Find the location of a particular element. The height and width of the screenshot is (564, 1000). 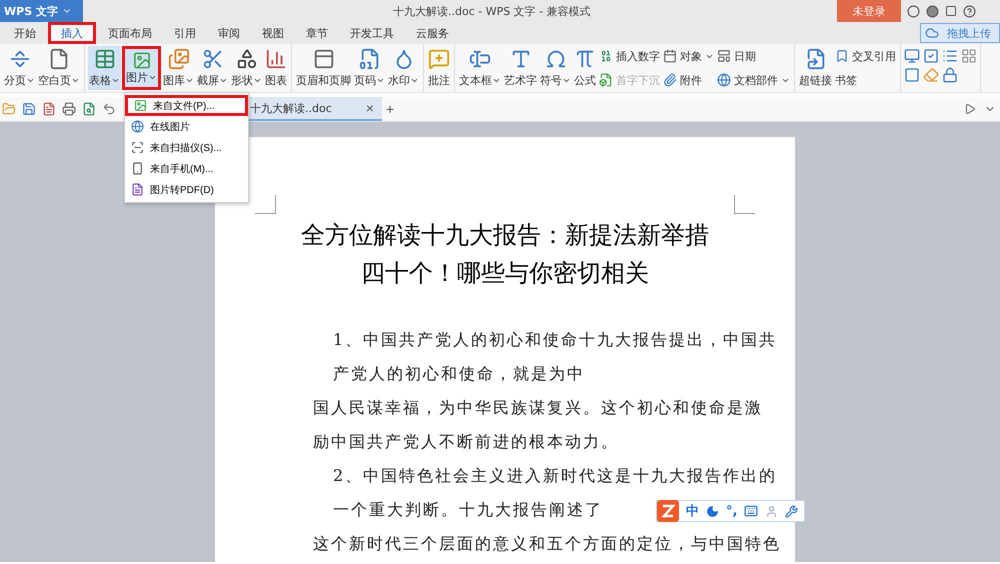

ribbon-button: 图表 is located at coordinates (276, 68).